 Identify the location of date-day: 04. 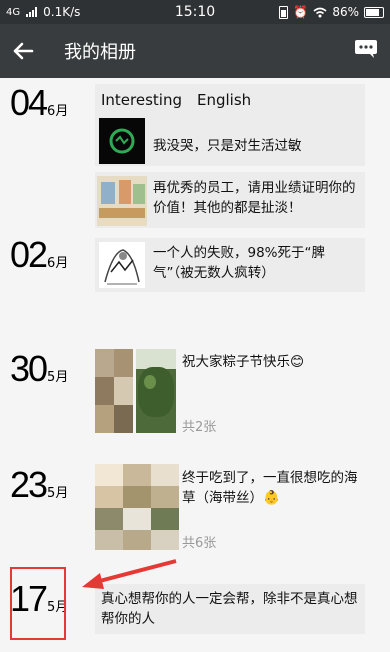
(29, 102).